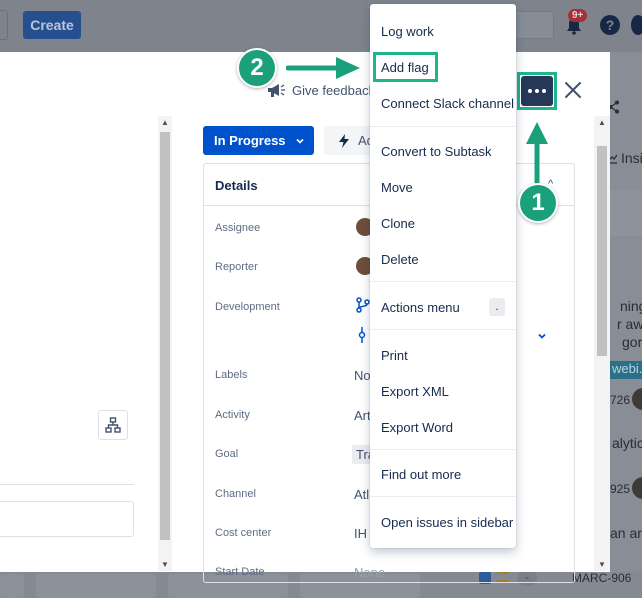  Describe the element at coordinates (350, 140) in the screenshot. I see `automation-actions-button: Ac` at that location.